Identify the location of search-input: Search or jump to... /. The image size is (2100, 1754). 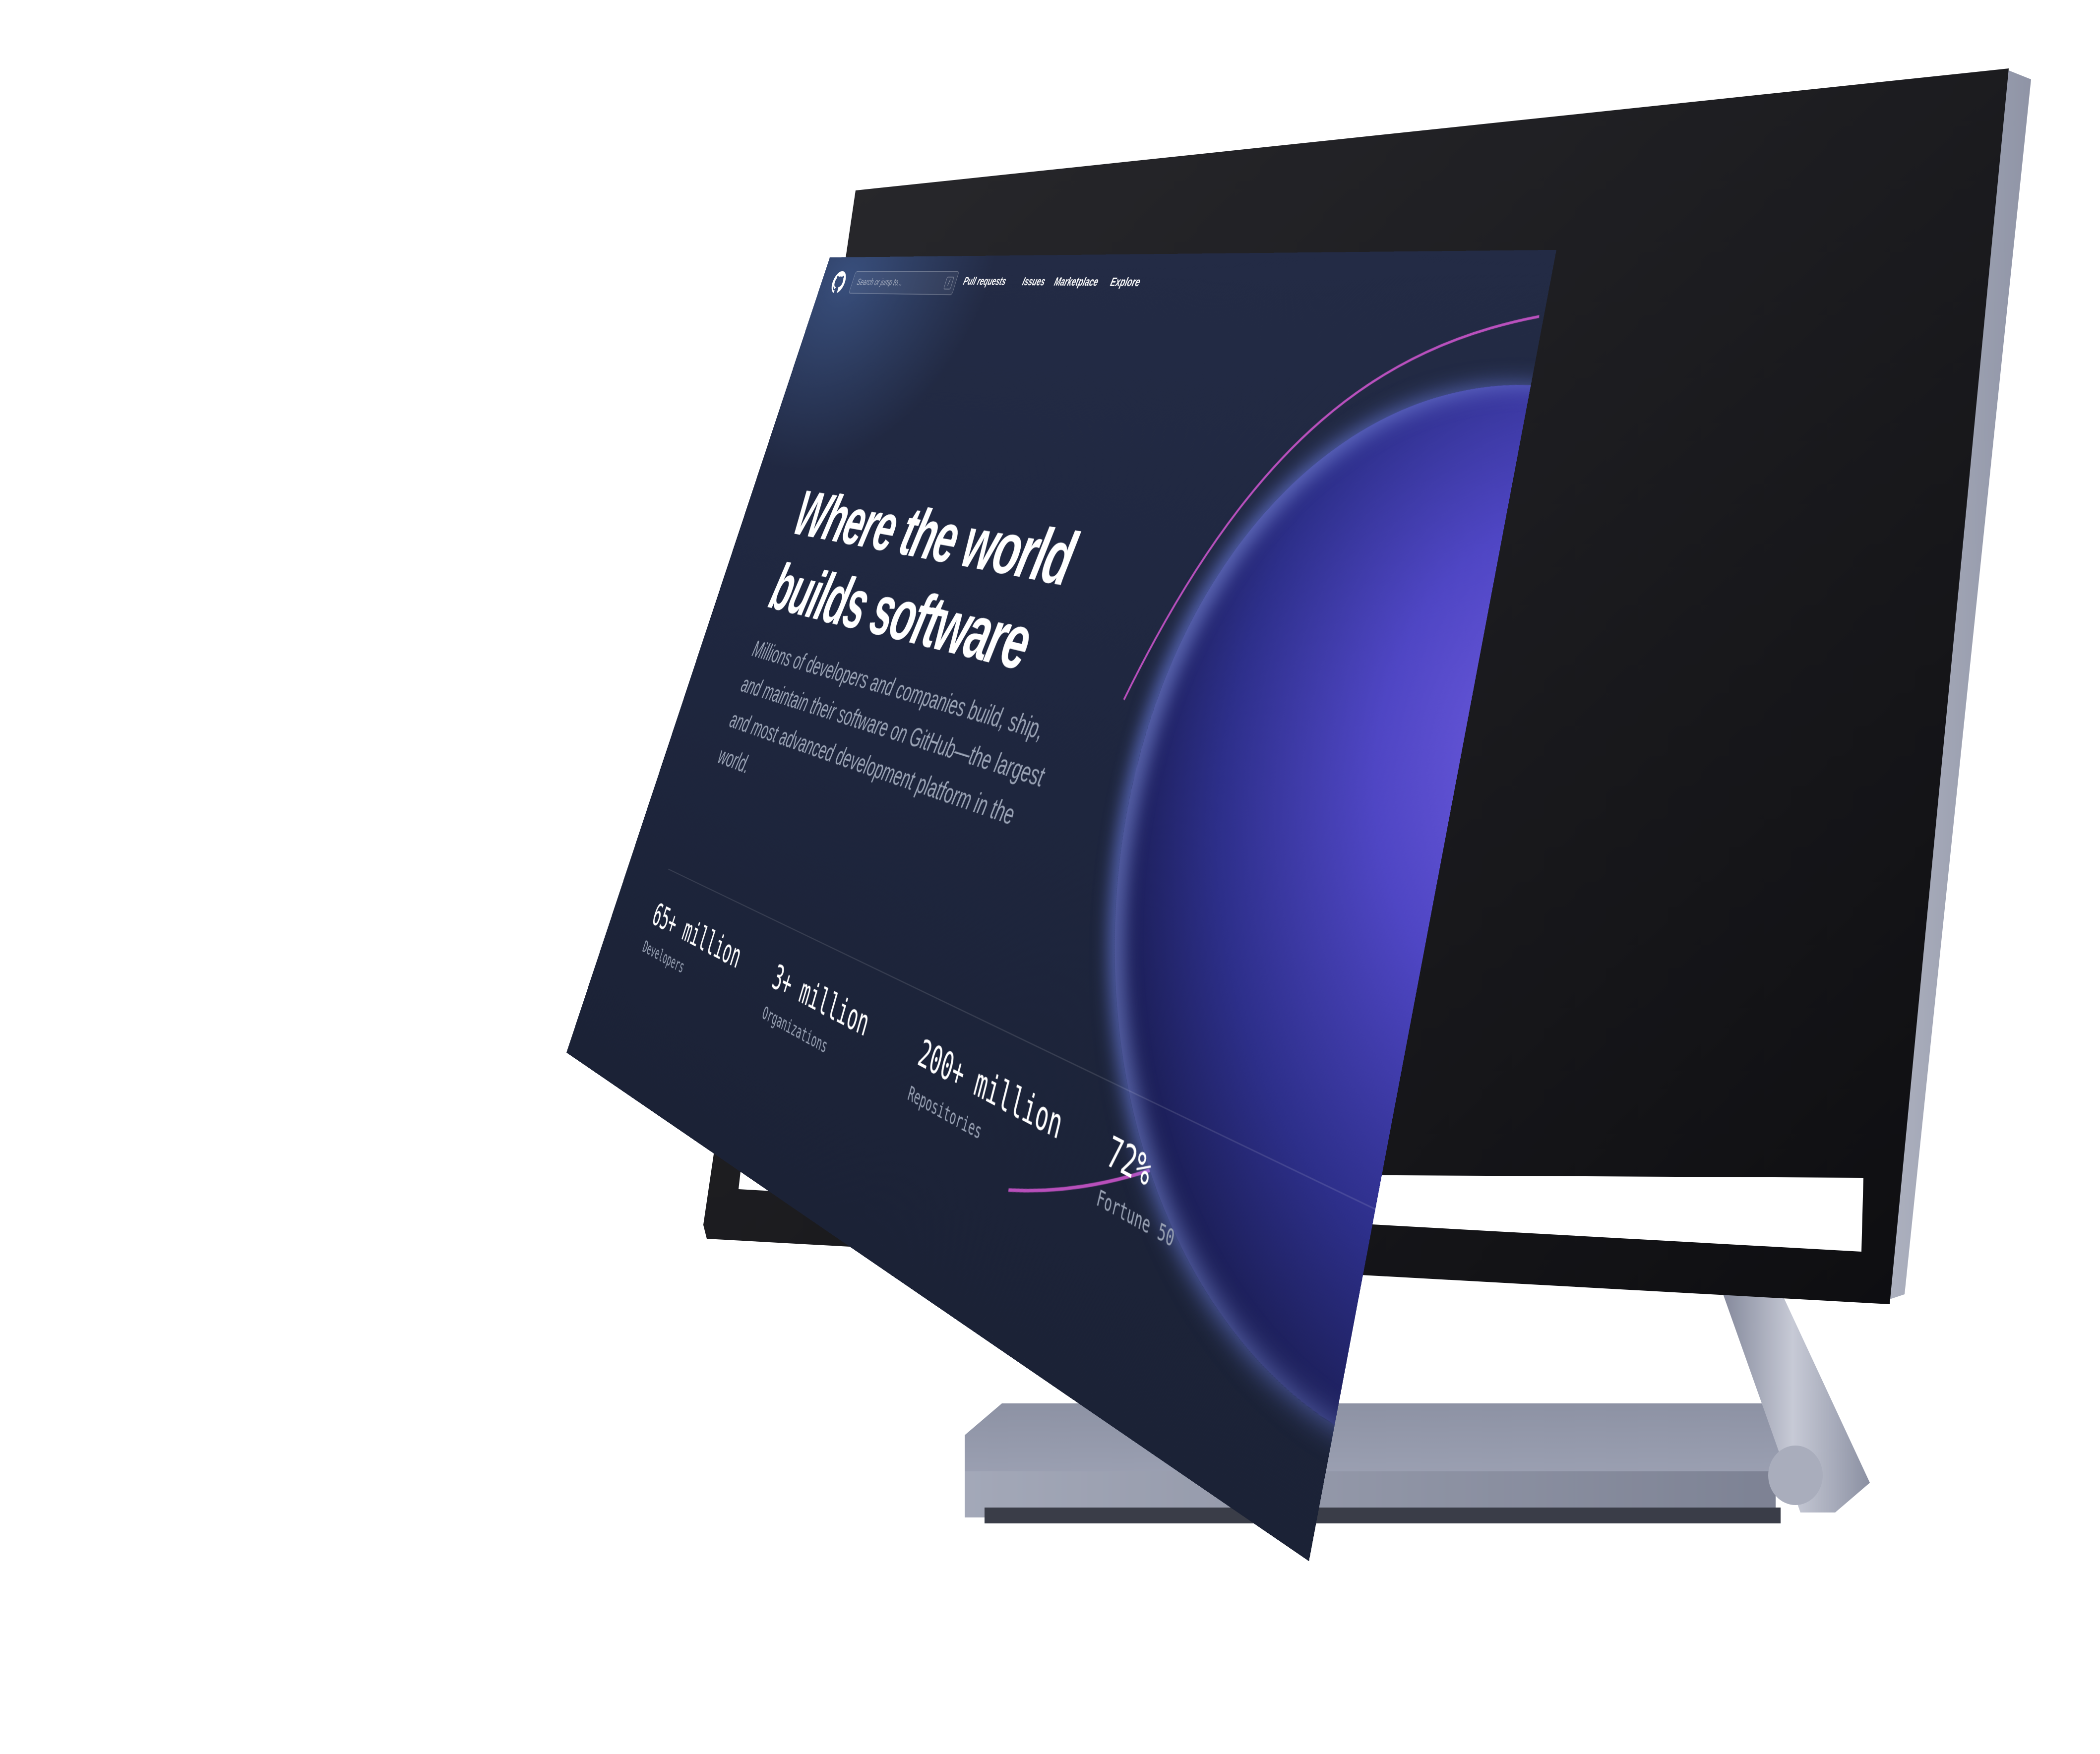
(904, 283).